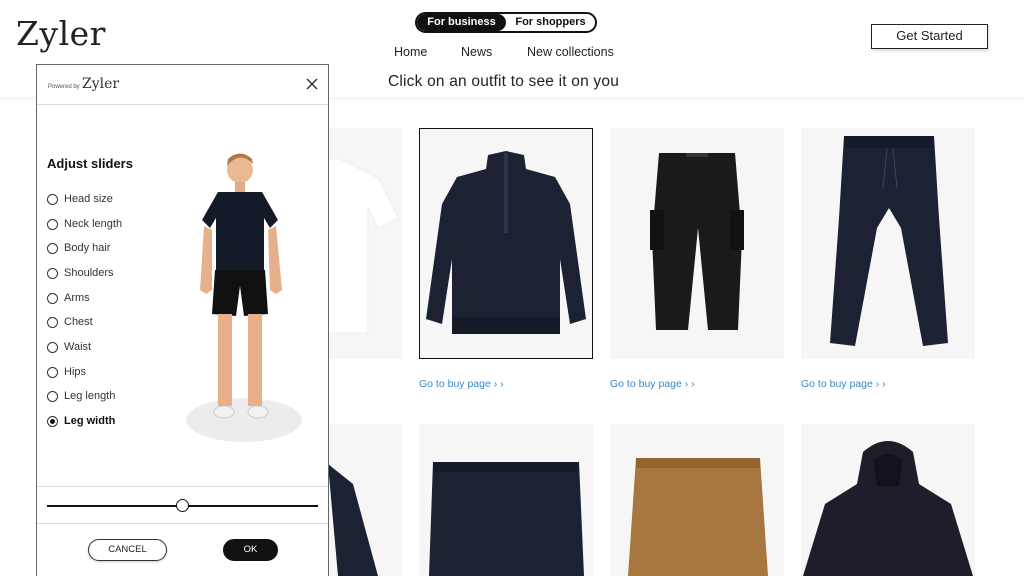  What do you see at coordinates (550, 22) in the screenshot?
I see `for-shoppers-toggle: For shoppers` at bounding box center [550, 22].